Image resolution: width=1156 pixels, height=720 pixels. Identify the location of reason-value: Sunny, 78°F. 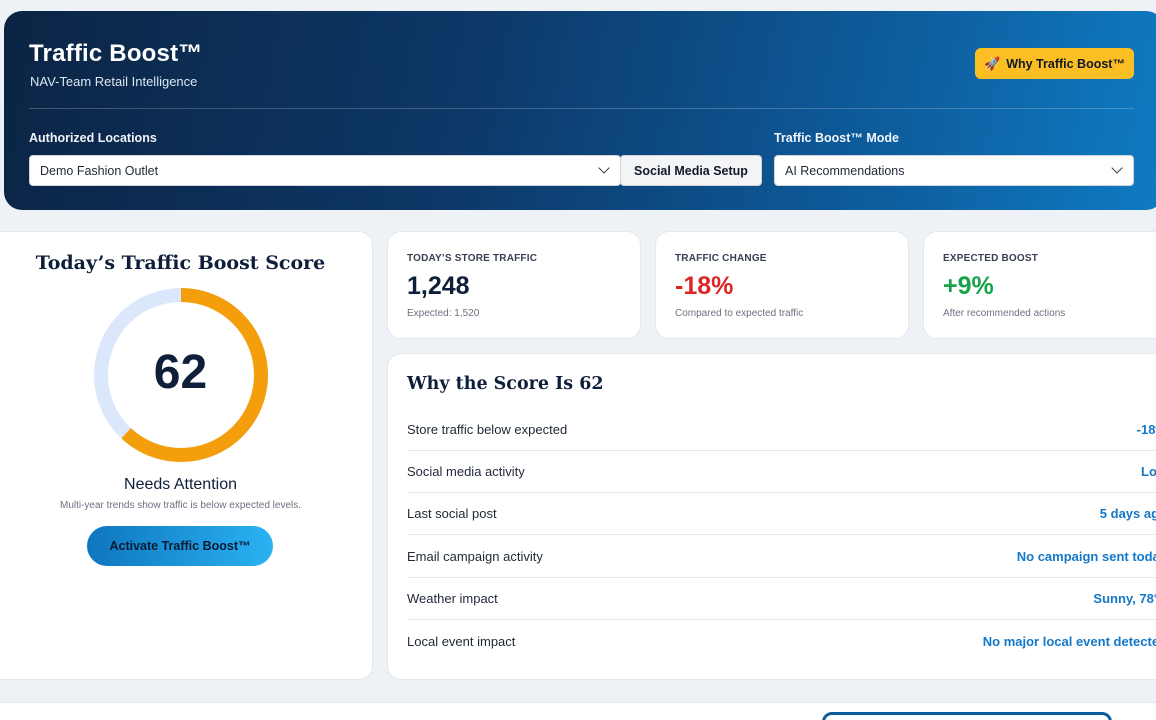
(1124, 598).